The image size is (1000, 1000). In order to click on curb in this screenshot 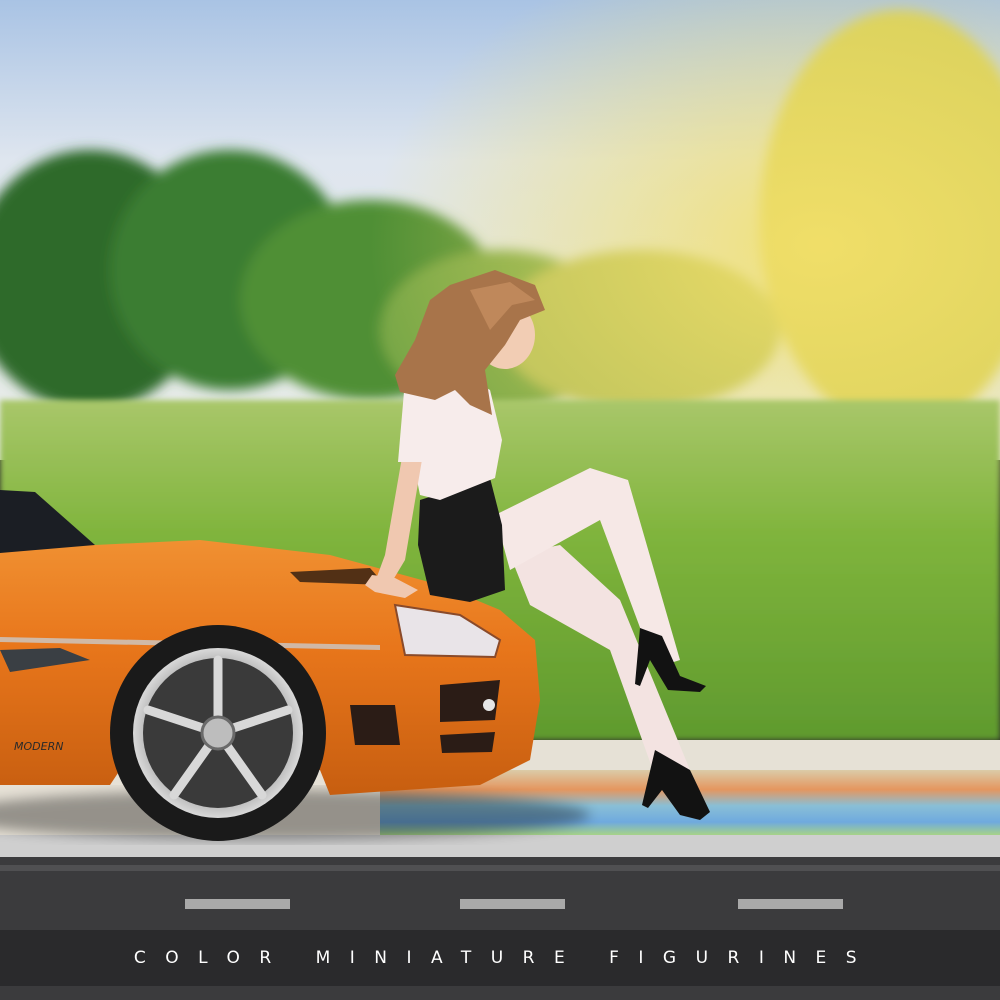, I will do `click(500, 846)`.